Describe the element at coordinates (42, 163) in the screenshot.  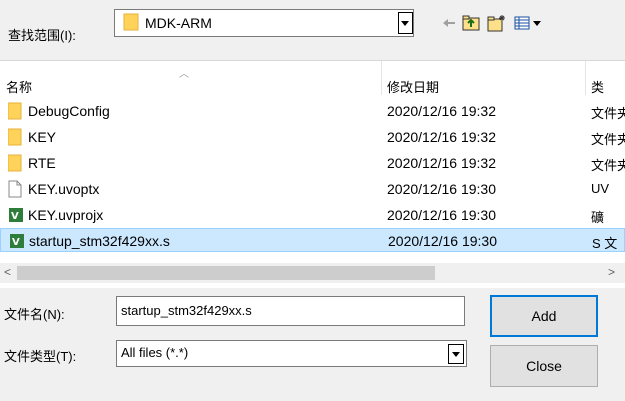
I see `file-name: RTE` at that location.